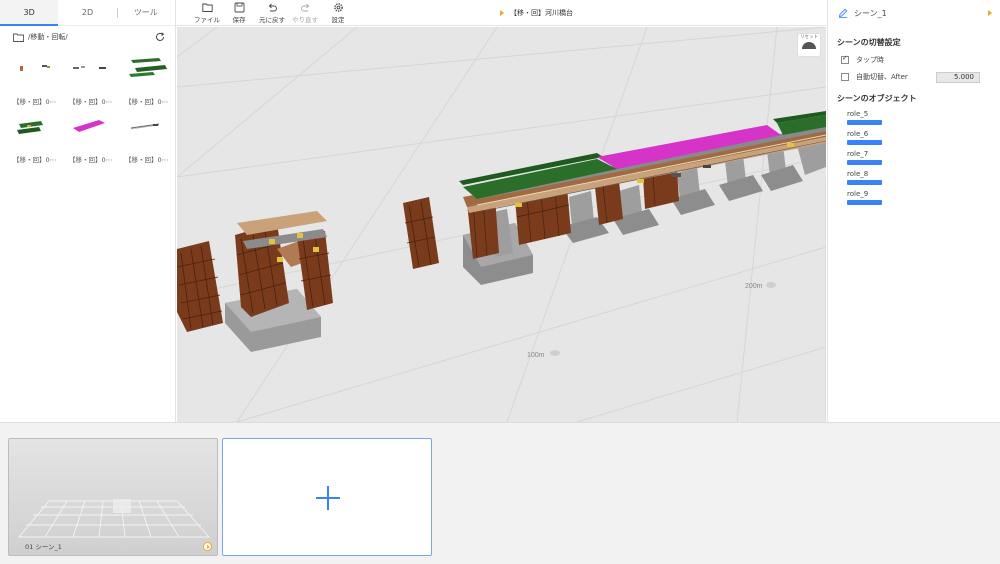  What do you see at coordinates (923, 137) in the screenshot?
I see `list-item: role_6` at bounding box center [923, 137].